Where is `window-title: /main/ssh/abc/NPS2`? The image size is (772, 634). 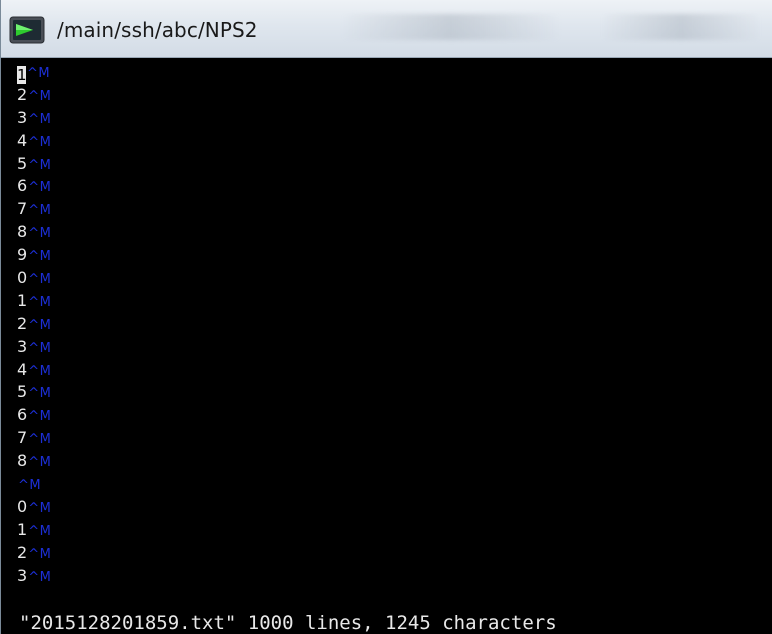
window-title: /main/ssh/abc/NPS2 is located at coordinates (157, 30).